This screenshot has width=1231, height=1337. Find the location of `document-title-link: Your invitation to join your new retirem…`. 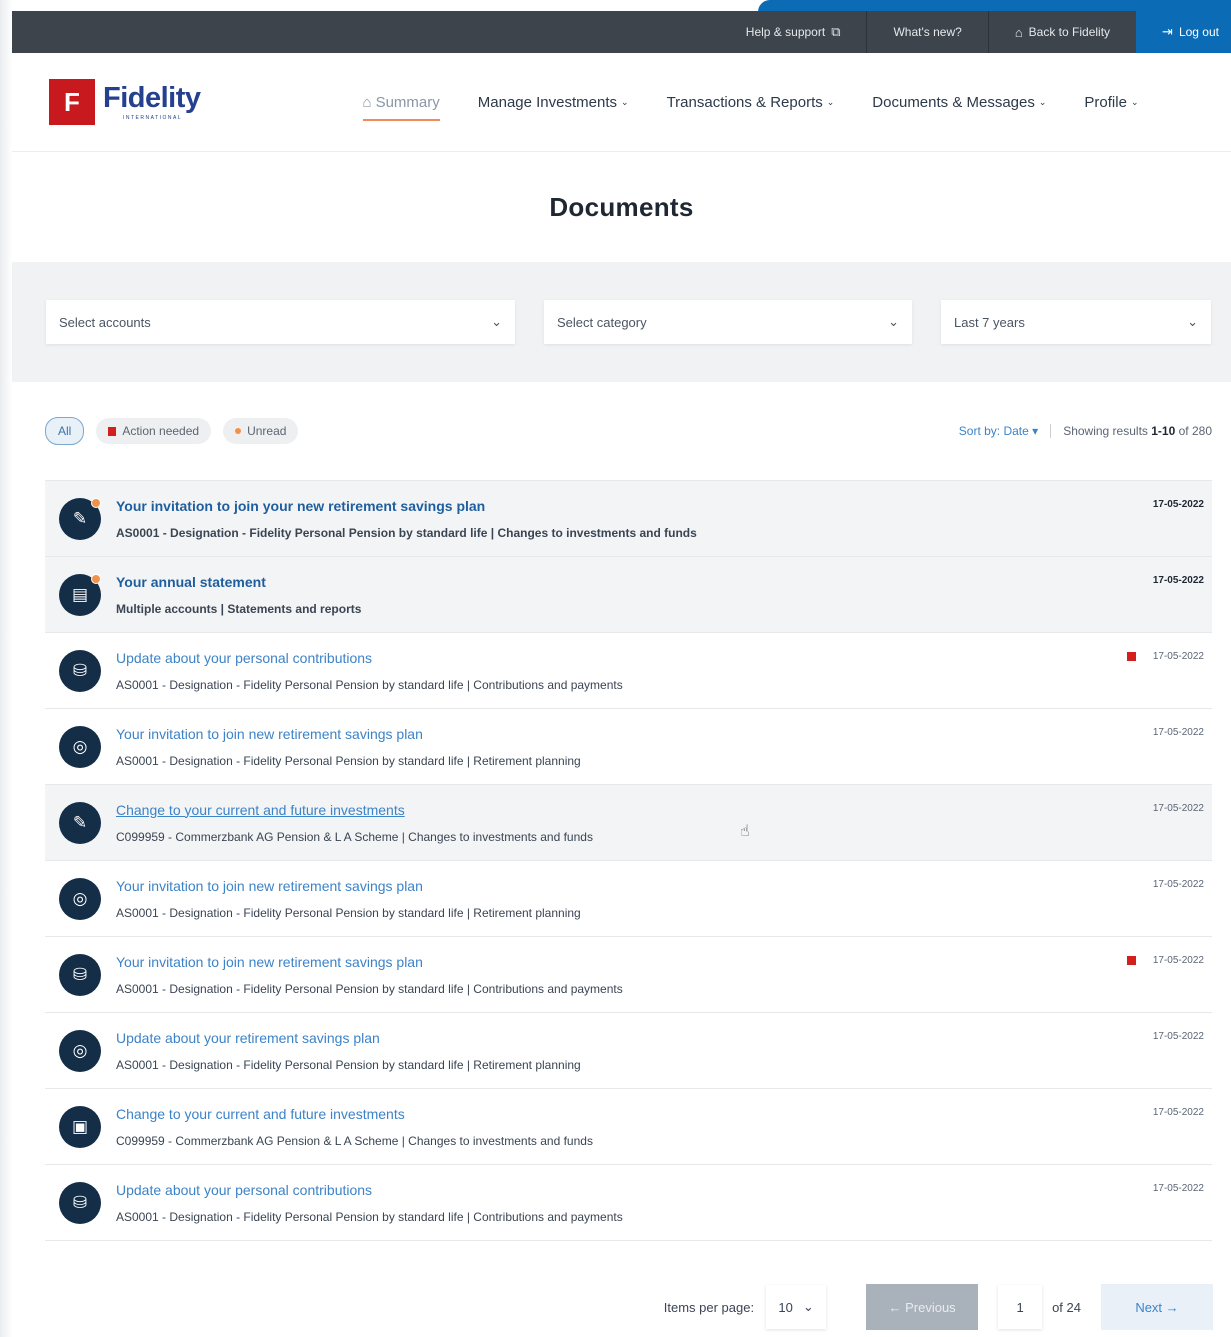

document-title-link: Your invitation to join your new retirem… is located at coordinates (406, 506).